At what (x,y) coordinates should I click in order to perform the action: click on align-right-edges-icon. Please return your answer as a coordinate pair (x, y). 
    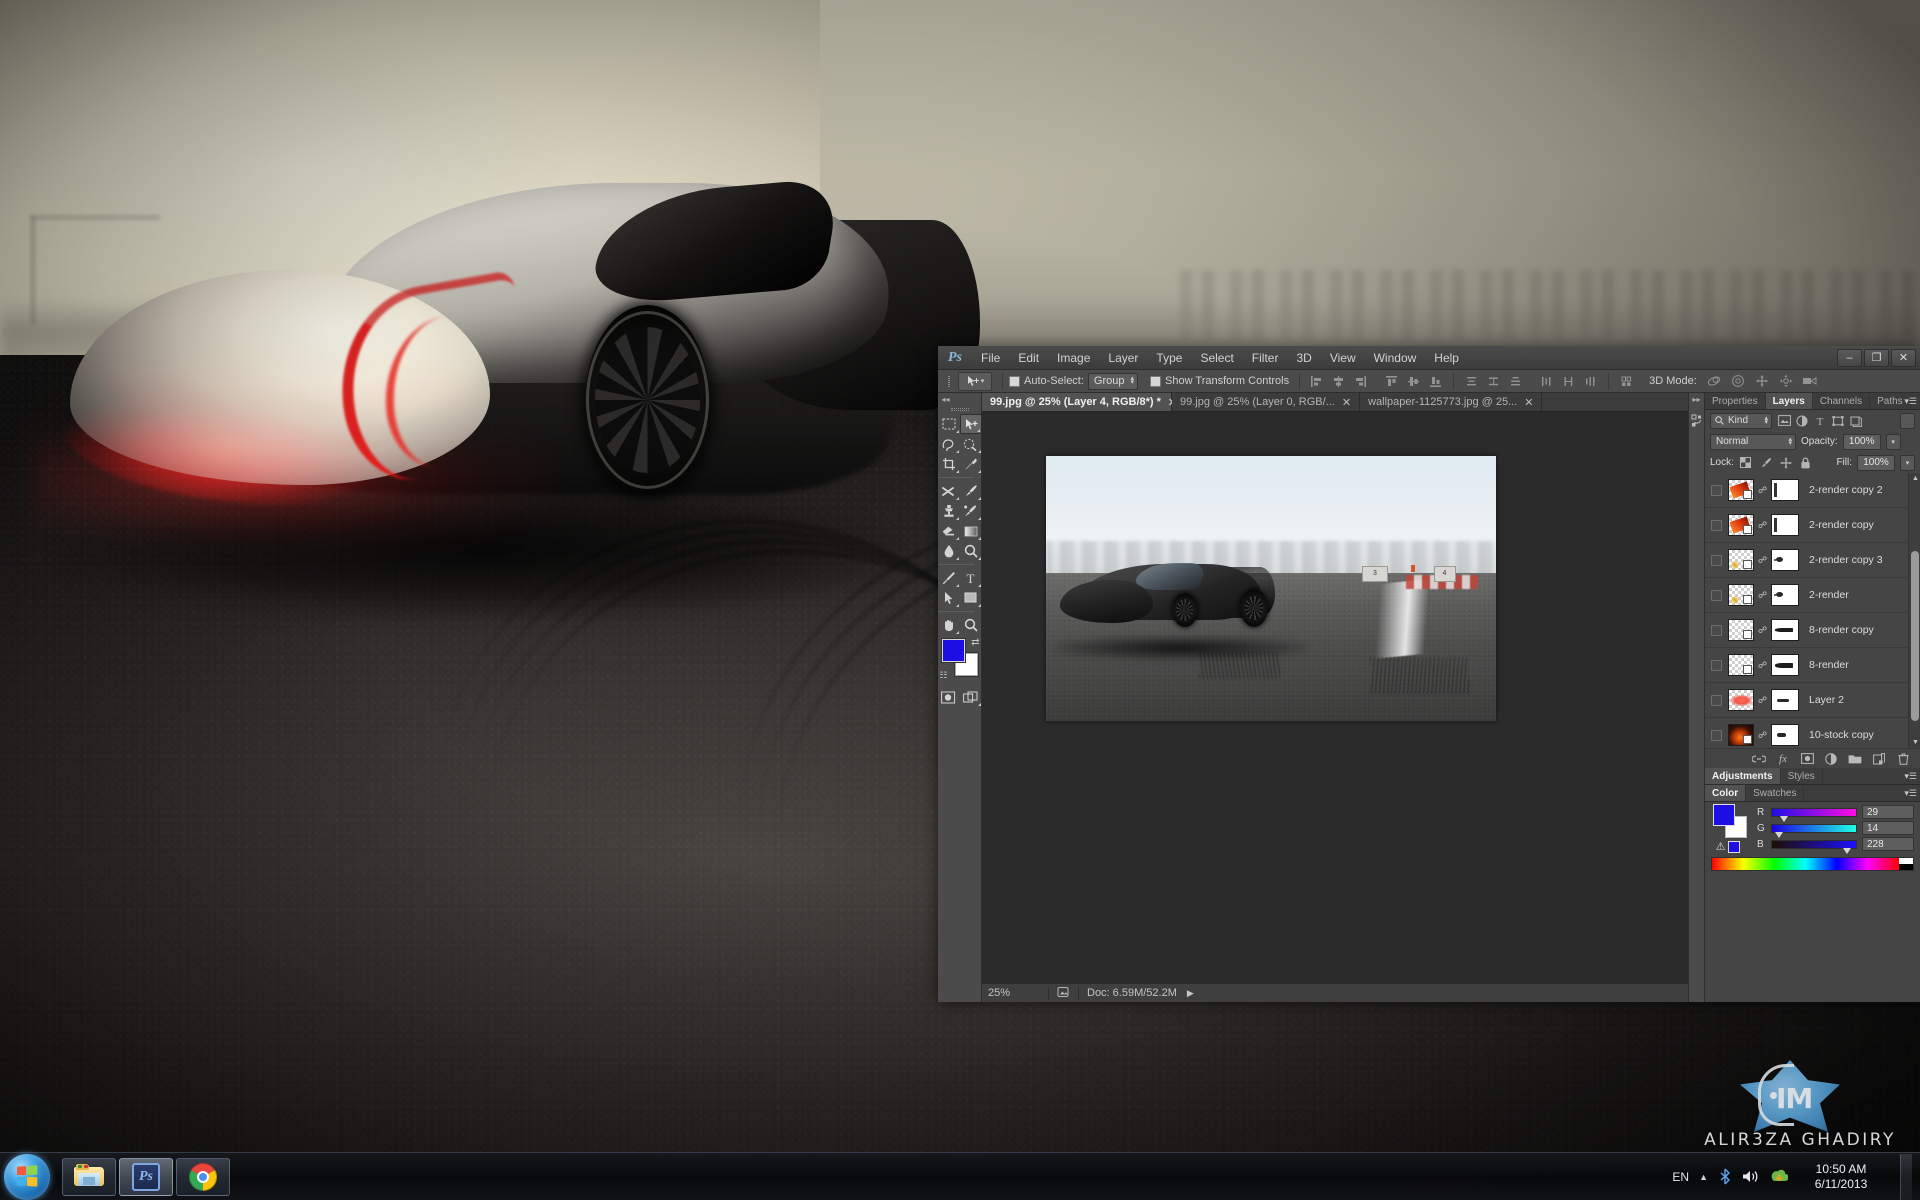
    Looking at the image, I should click on (1360, 381).